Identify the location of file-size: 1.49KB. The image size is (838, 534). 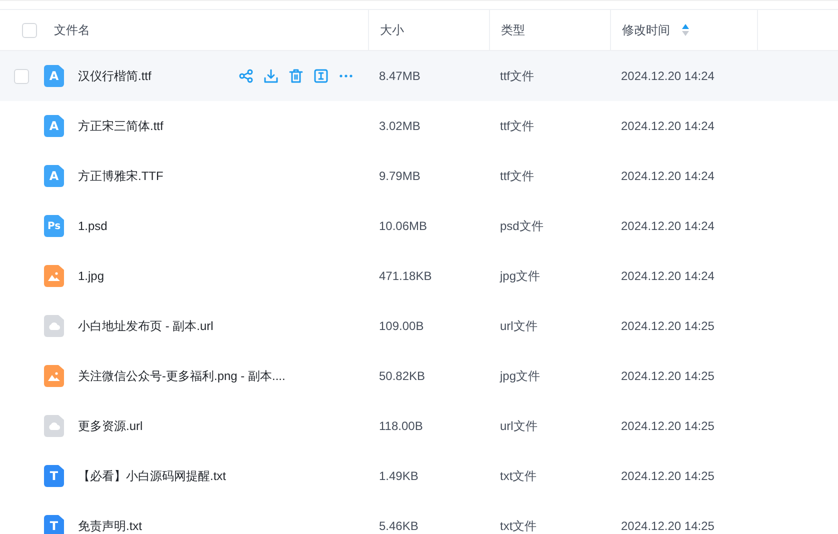
(399, 476).